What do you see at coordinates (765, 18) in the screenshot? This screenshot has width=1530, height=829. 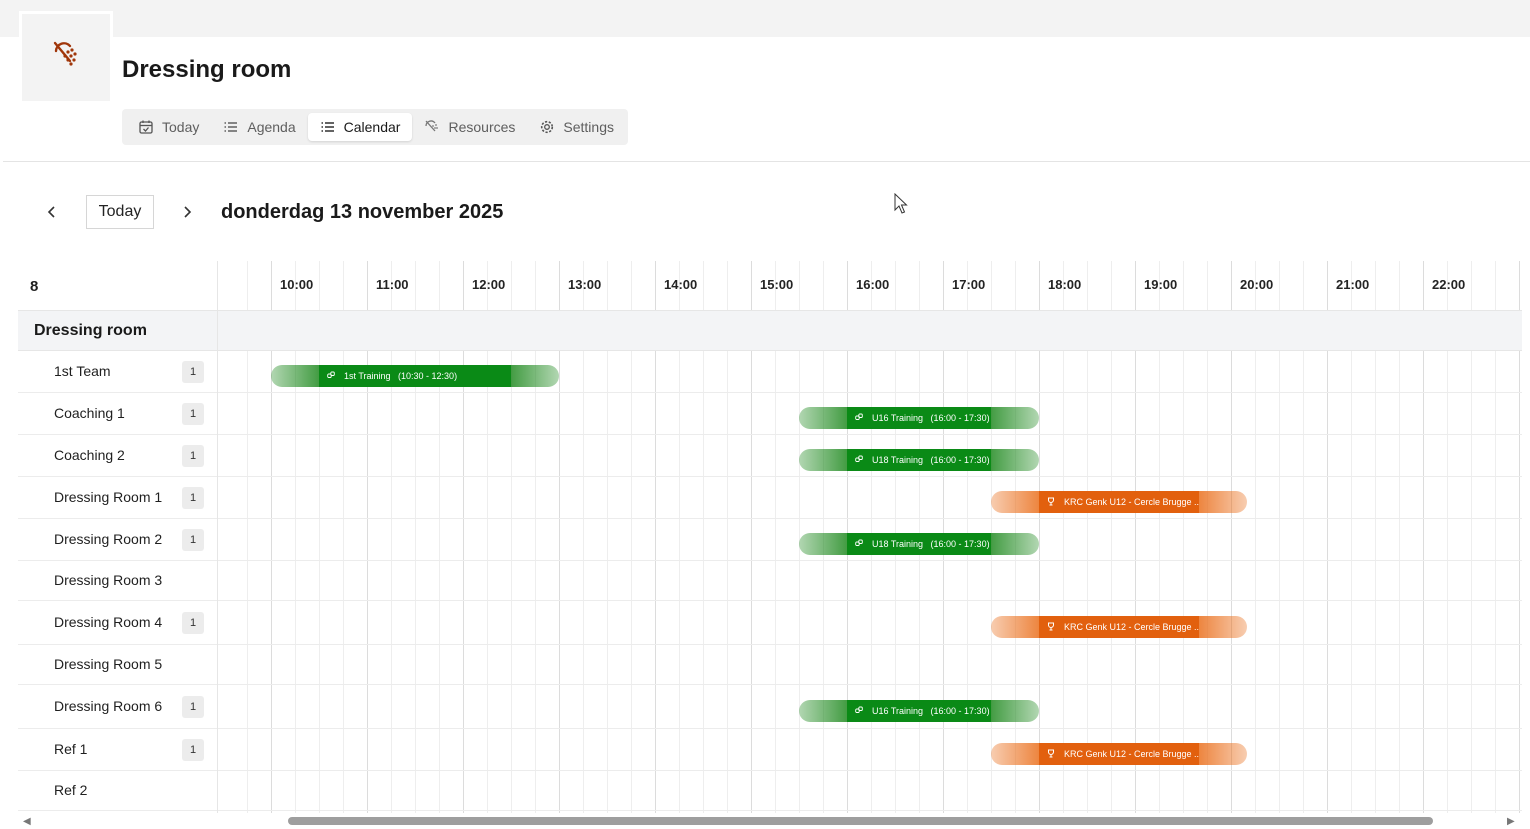 I see `top-strip` at bounding box center [765, 18].